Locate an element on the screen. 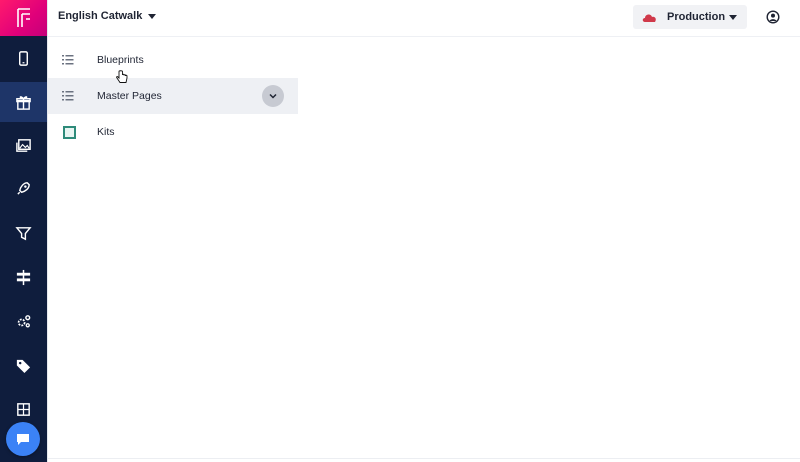 This screenshot has height=462, width=800. mobile-icon is located at coordinates (23, 58).